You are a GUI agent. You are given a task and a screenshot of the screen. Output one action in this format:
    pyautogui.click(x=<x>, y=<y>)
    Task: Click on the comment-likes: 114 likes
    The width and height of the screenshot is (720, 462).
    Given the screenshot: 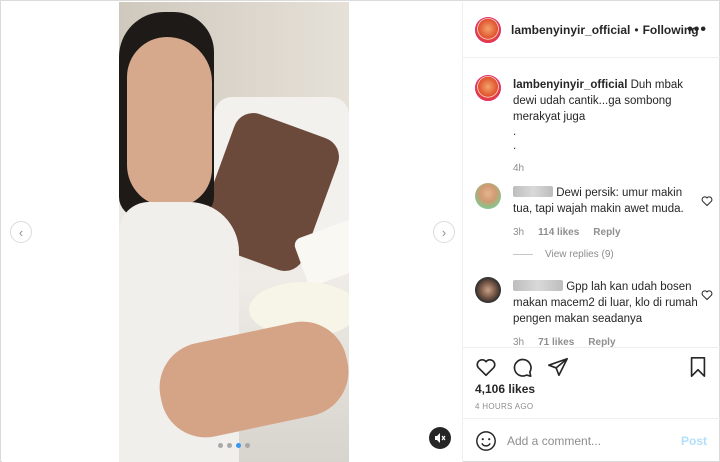 What is the action you would take?
    pyautogui.click(x=558, y=233)
    